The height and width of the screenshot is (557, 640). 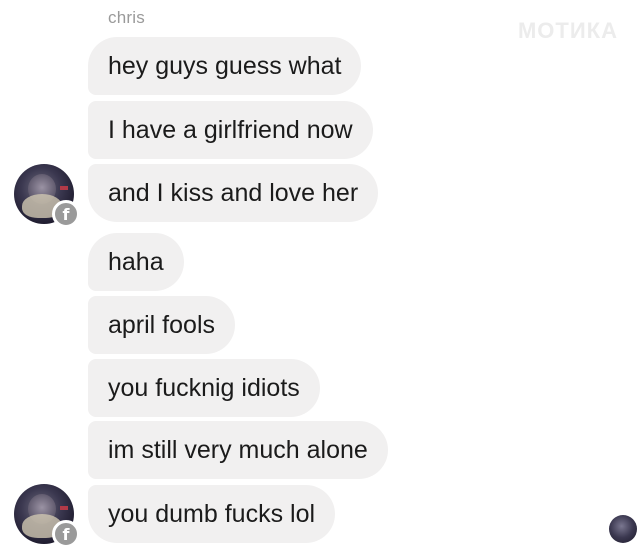 What do you see at coordinates (212, 514) in the screenshot?
I see `message-bubble: you dumb fucks lol` at bounding box center [212, 514].